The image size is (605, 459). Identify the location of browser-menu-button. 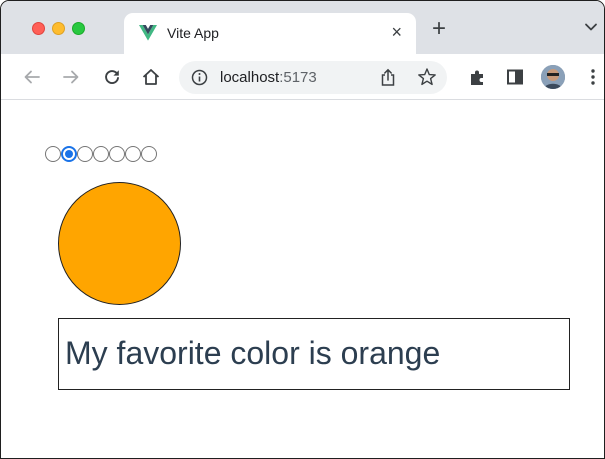
(593, 77).